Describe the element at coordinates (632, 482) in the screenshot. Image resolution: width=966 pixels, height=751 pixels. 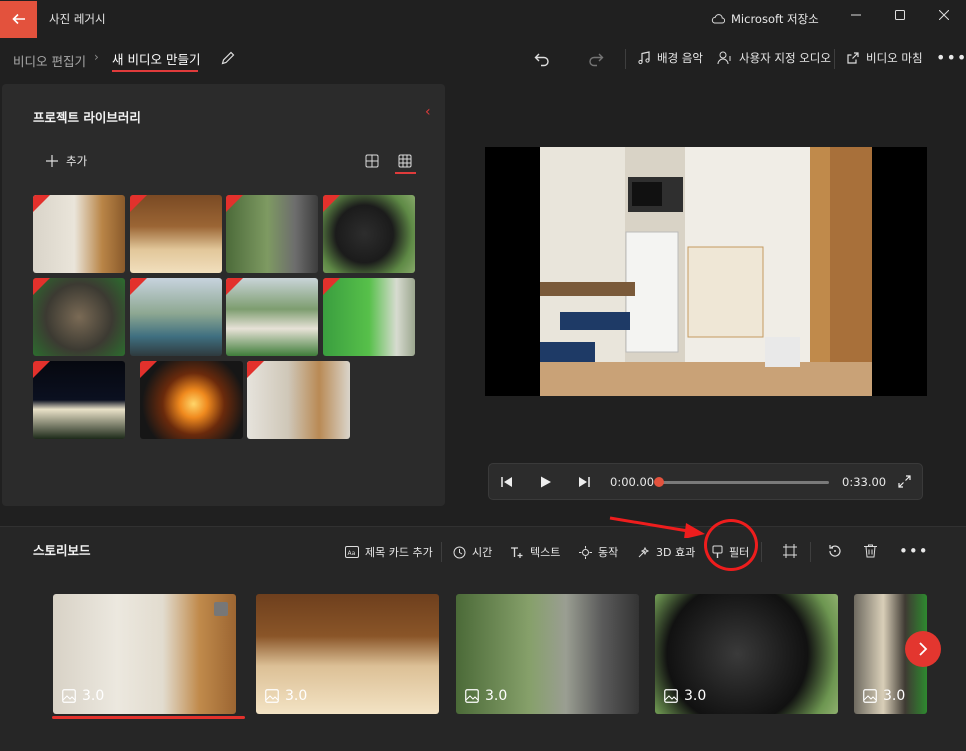
I see `current-time: 0:00.00` at that location.